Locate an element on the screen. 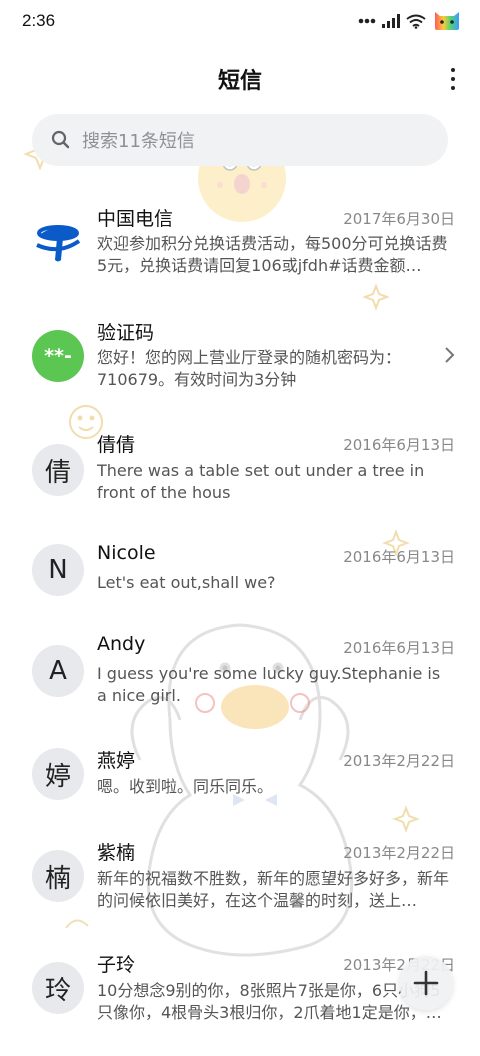 Image resolution: width=480 pixels, height=1056 pixels. conversation-item: 婷 燕婷 2013年2月22日 嗯。收到啦。同乐同乐。 is located at coordinates (240, 791).